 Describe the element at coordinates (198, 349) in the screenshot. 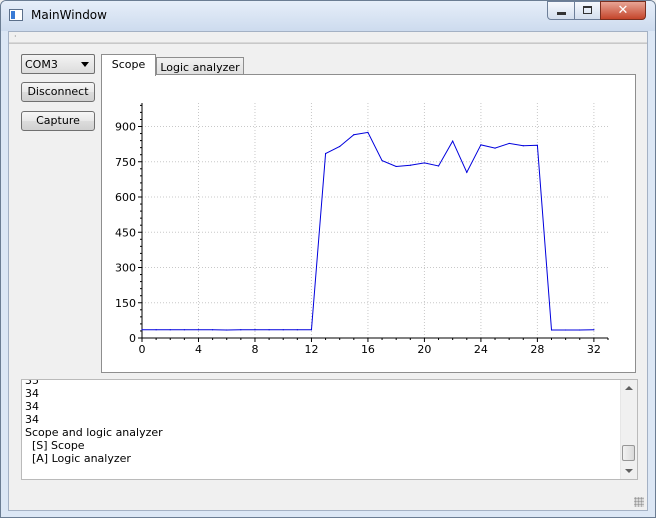

I see `x-tick-label: 4` at that location.